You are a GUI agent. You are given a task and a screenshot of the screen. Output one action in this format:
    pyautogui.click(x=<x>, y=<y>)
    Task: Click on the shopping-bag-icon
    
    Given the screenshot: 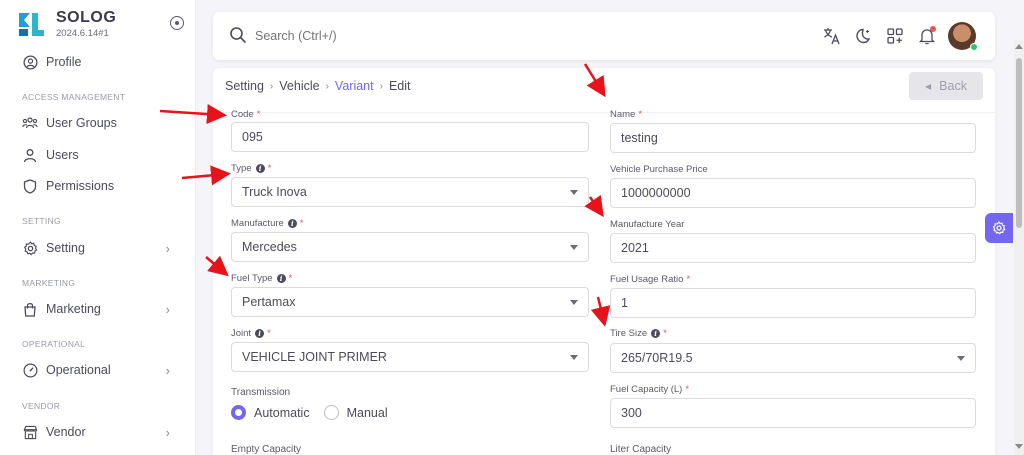 What is the action you would take?
    pyautogui.click(x=30, y=309)
    